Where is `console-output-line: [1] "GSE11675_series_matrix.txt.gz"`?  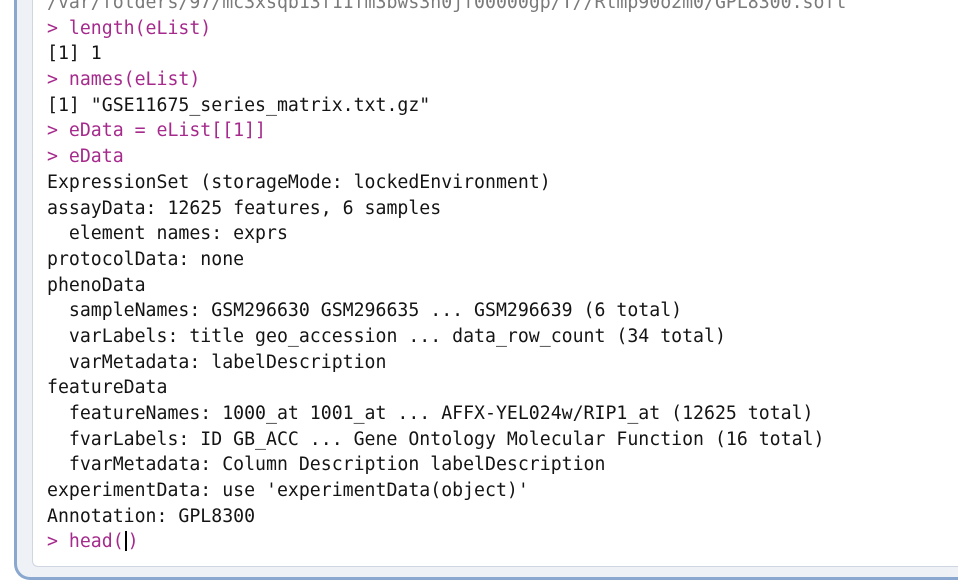 console-output-line: [1] "GSE11675_series_matrix.txt.gz" is located at coordinates (239, 105).